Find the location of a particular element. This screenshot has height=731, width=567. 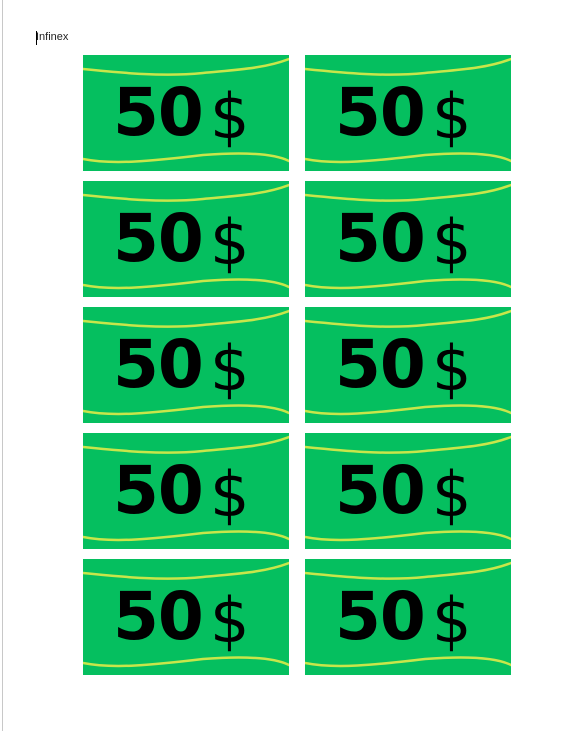

page-left-border is located at coordinates (2, 365).